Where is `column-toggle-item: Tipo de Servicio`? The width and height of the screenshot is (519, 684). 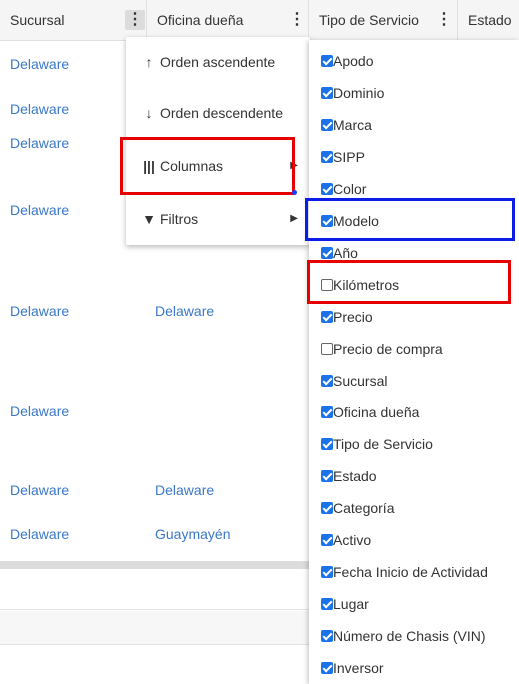
column-toggle-item: Tipo de Servicio is located at coordinates (377, 444).